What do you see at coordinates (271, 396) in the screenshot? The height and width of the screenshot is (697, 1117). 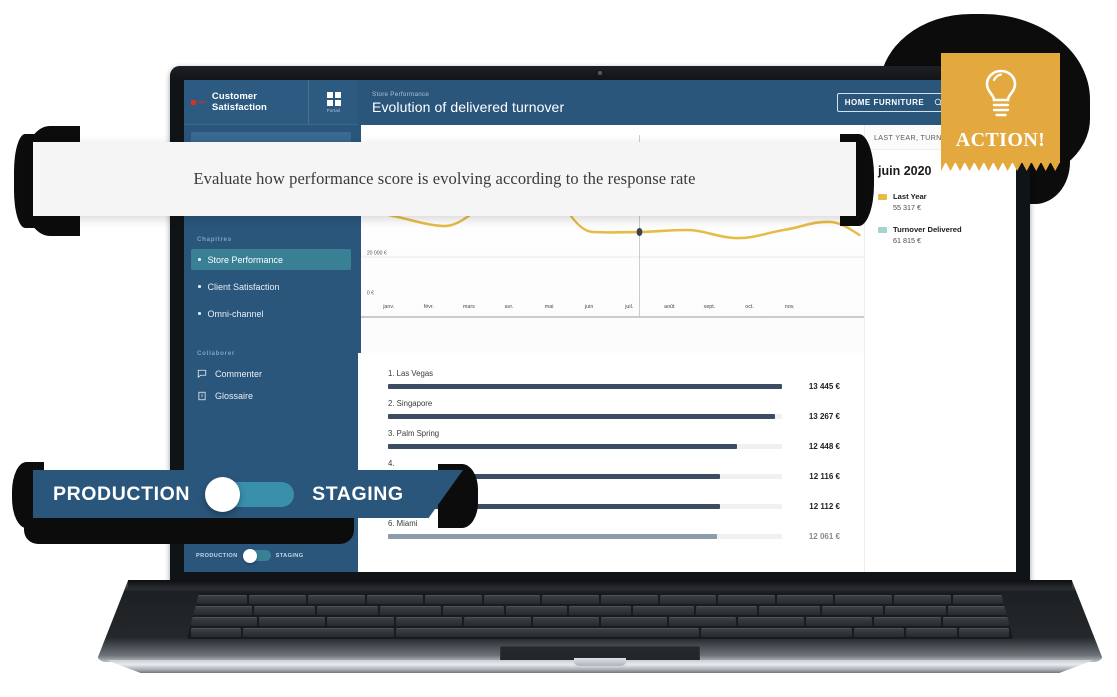 I see `sidebar-item-glossaire: Glossaire` at bounding box center [271, 396].